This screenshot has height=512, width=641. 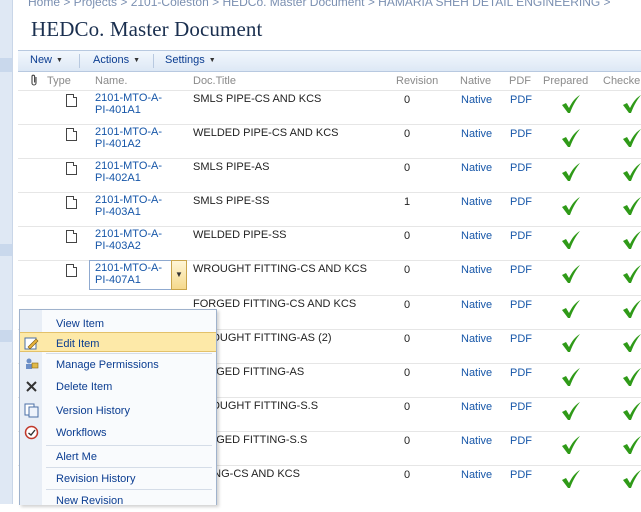 I want to click on column-header-title: Doc.Title, so click(x=214, y=81).